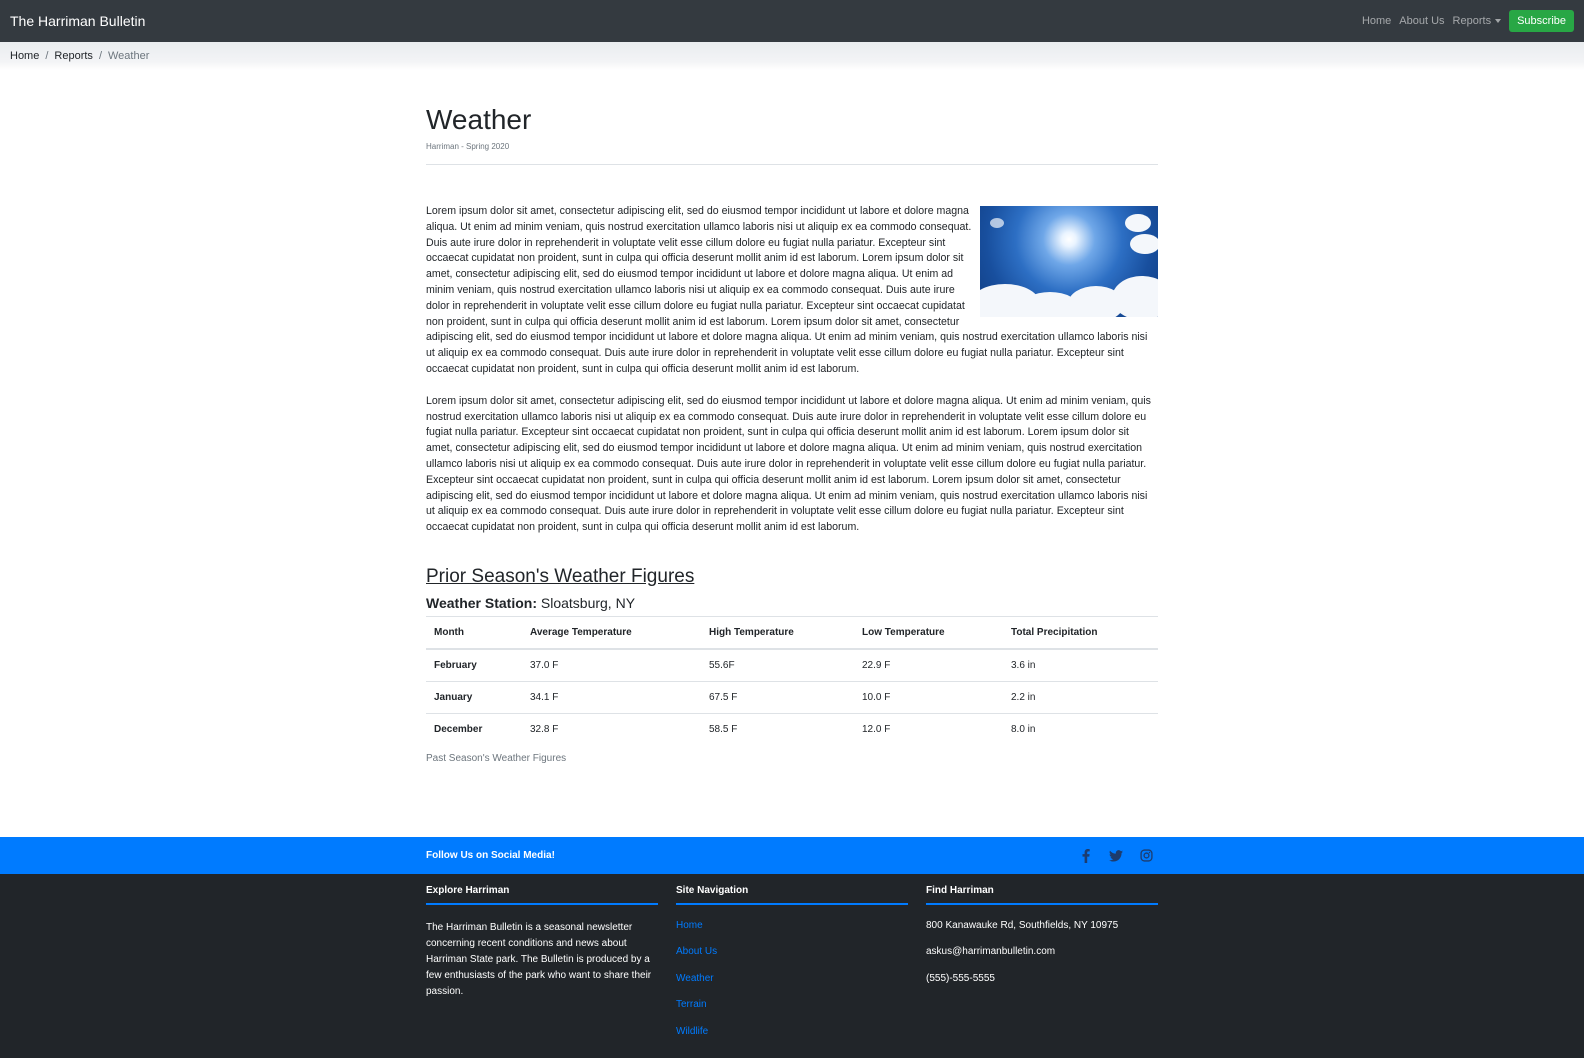 This screenshot has width=1584, height=1058. I want to click on table-cell: 3.6 in, so click(1023, 666).